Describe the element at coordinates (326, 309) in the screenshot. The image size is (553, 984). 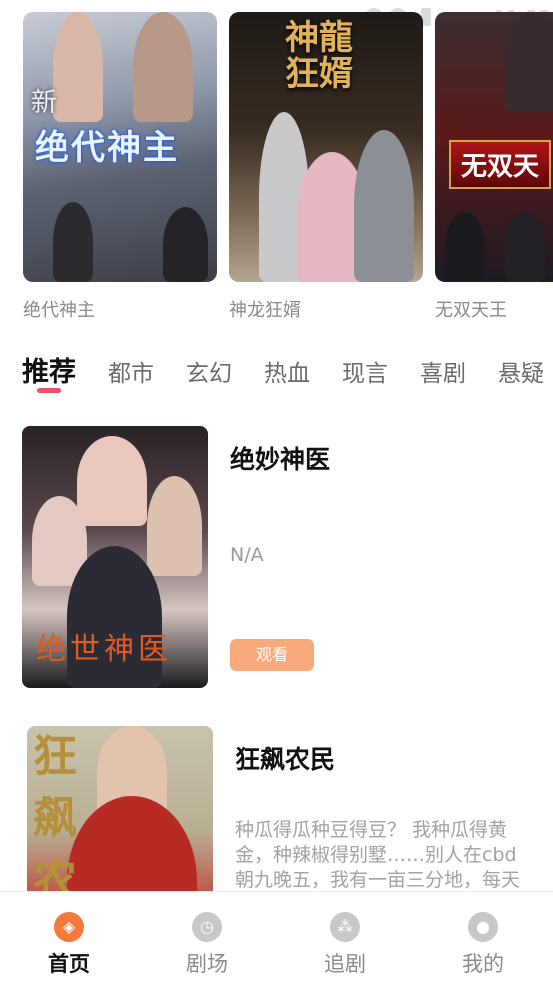
I see `carousel-title: 神龙狂婿` at that location.